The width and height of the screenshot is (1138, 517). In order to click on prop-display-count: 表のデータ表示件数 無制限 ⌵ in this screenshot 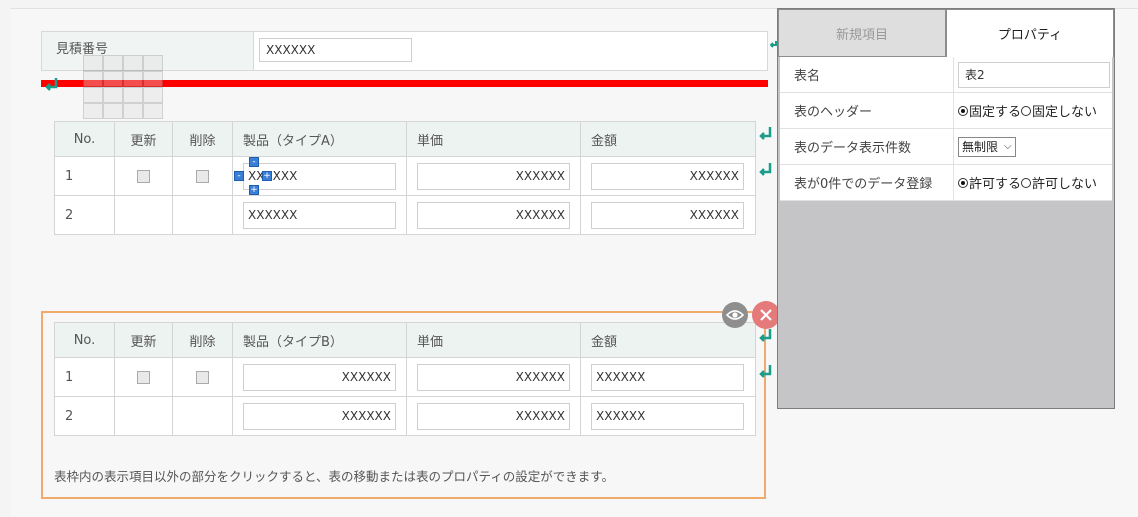, I will do `click(946, 147)`.